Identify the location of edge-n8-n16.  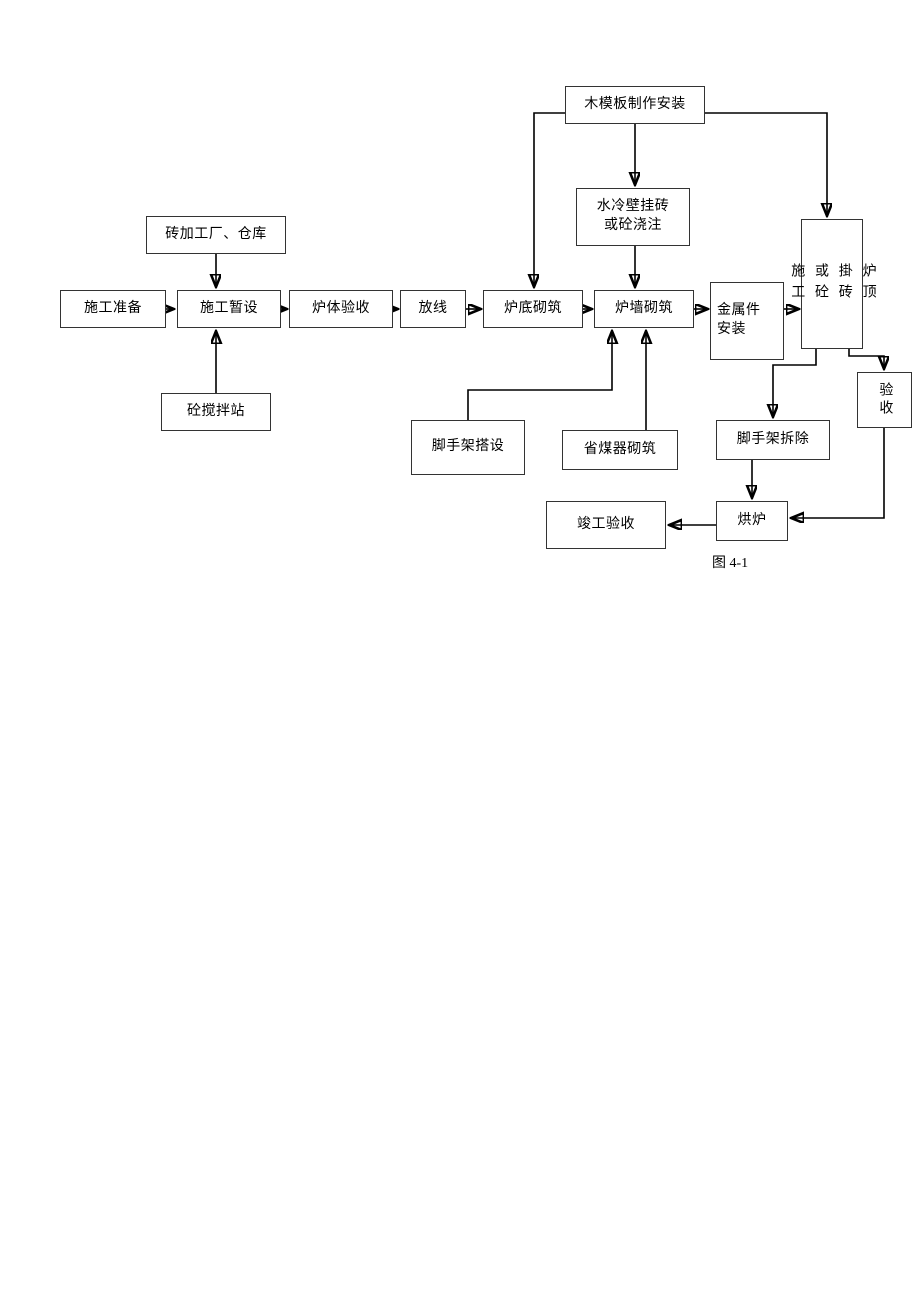
(866, 358).